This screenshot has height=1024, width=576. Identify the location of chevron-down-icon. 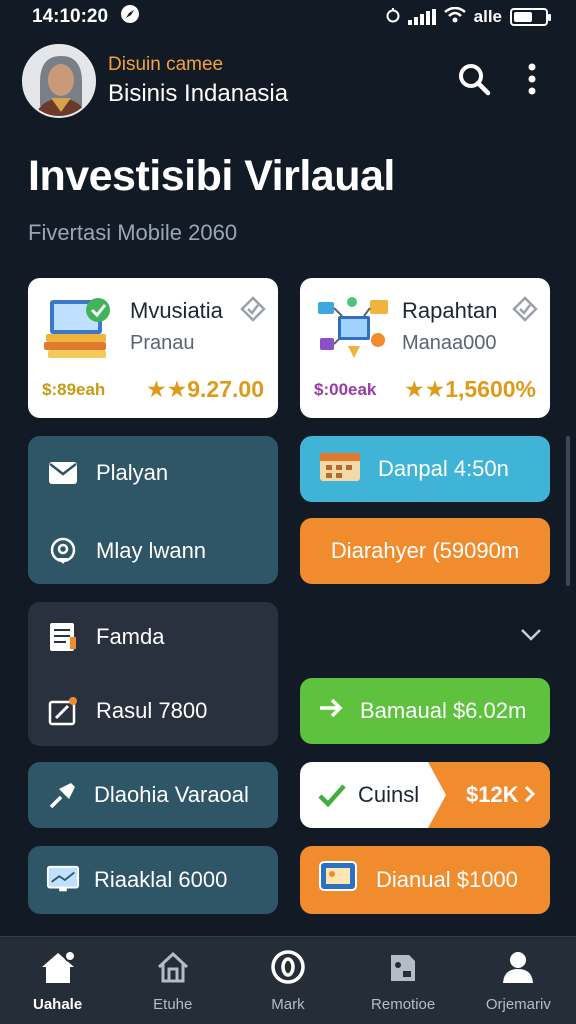
(531, 638).